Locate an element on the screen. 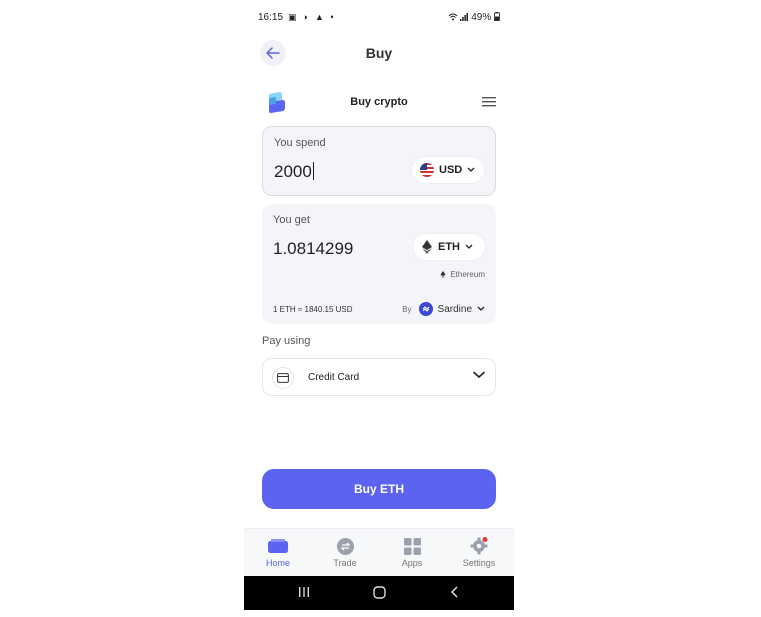  tab-home-label: Home is located at coordinates (277, 563).